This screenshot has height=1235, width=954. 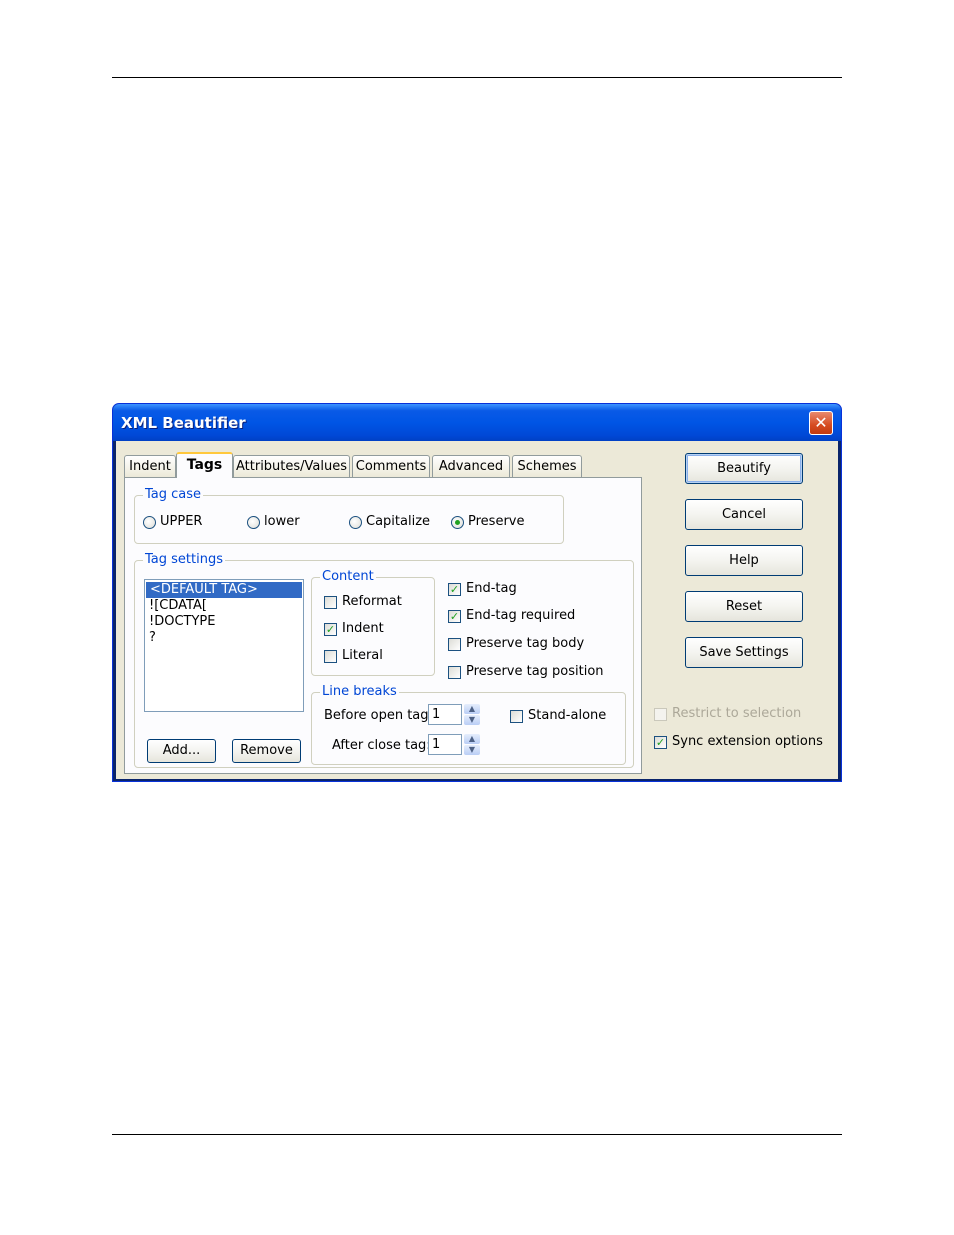 I want to click on checkbox-sync-extension-options: ✓ Sync extension options, so click(x=738, y=742).